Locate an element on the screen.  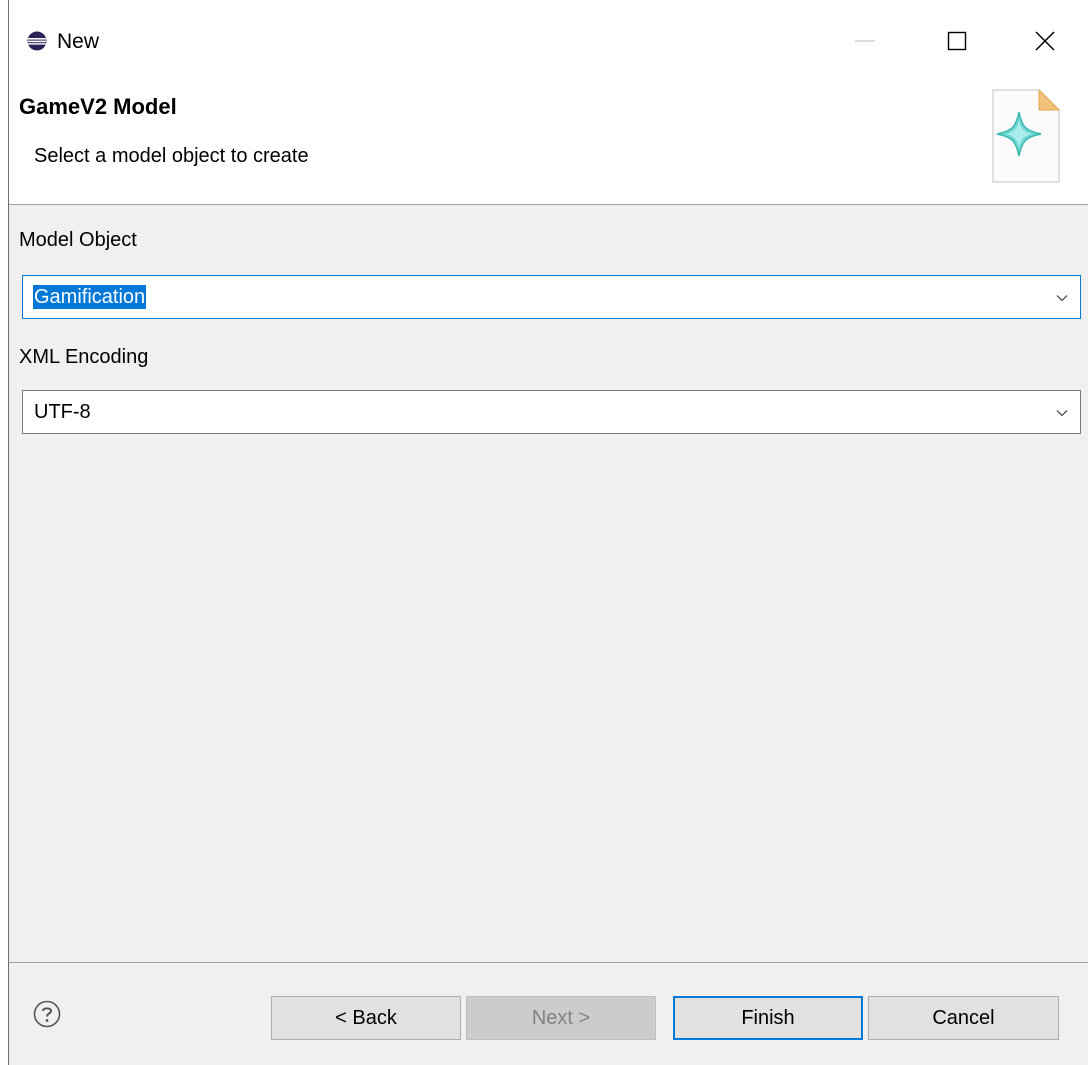
page-title: GameV2 Model is located at coordinates (98, 106).